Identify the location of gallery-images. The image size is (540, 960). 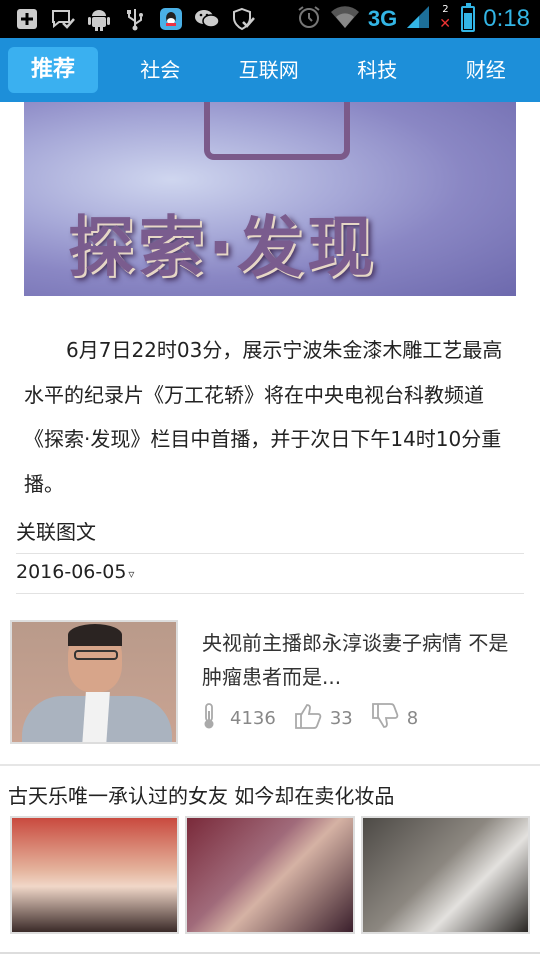
(270, 875).